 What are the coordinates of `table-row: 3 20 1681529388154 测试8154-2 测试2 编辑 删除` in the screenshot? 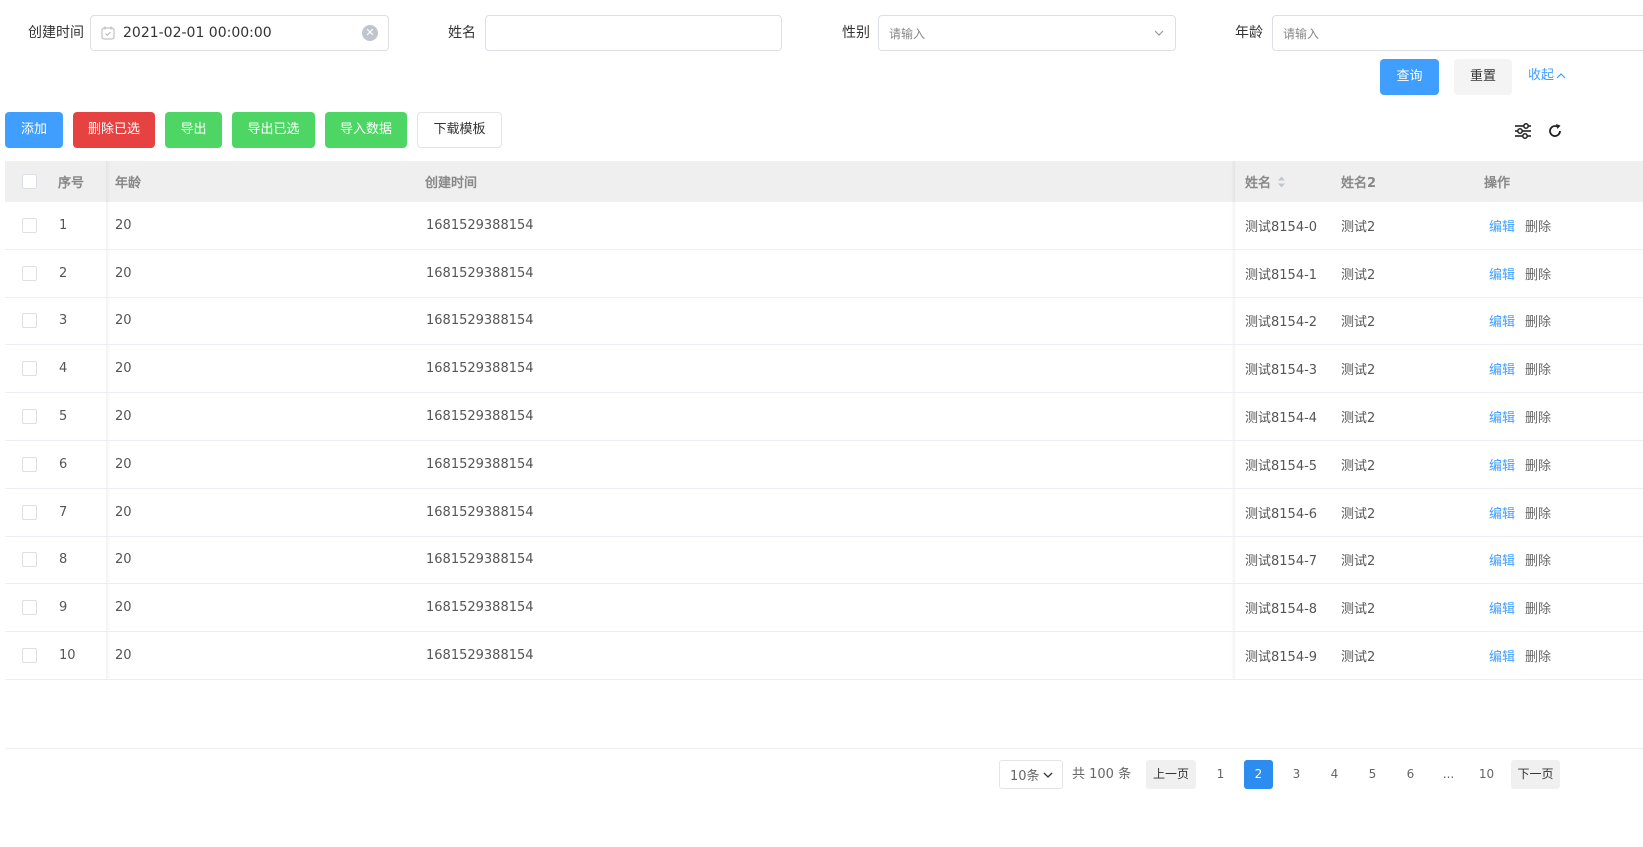 It's located at (824, 321).